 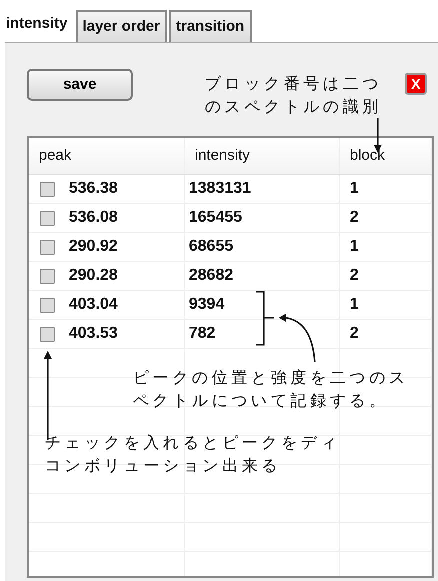 What do you see at coordinates (220, 189) in the screenshot?
I see `table-cell-text: 1383131` at bounding box center [220, 189].